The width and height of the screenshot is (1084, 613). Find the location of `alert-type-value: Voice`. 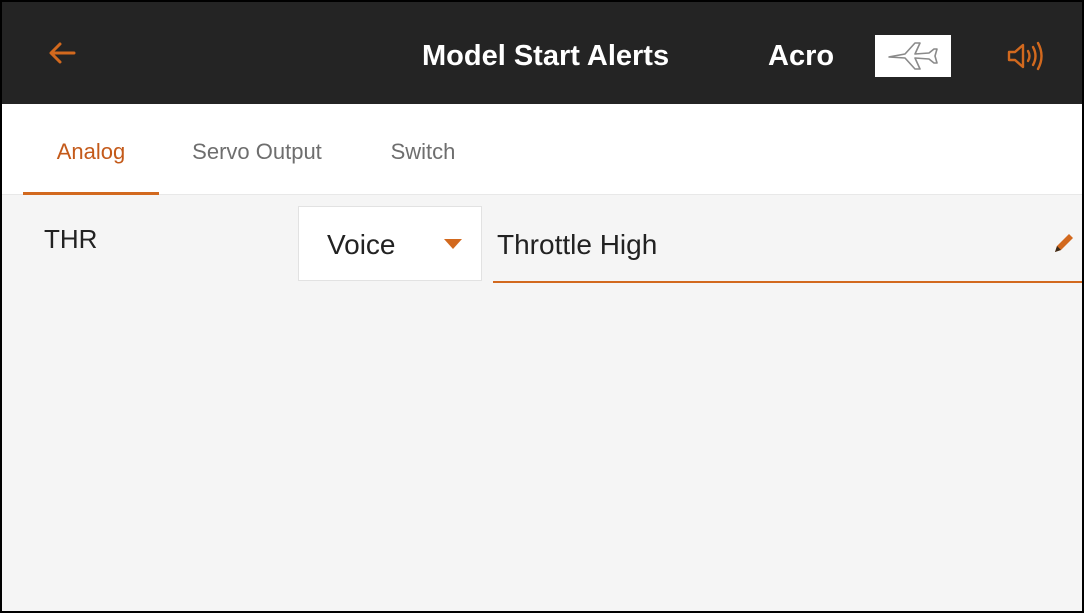

alert-type-value: Voice is located at coordinates (361, 244).